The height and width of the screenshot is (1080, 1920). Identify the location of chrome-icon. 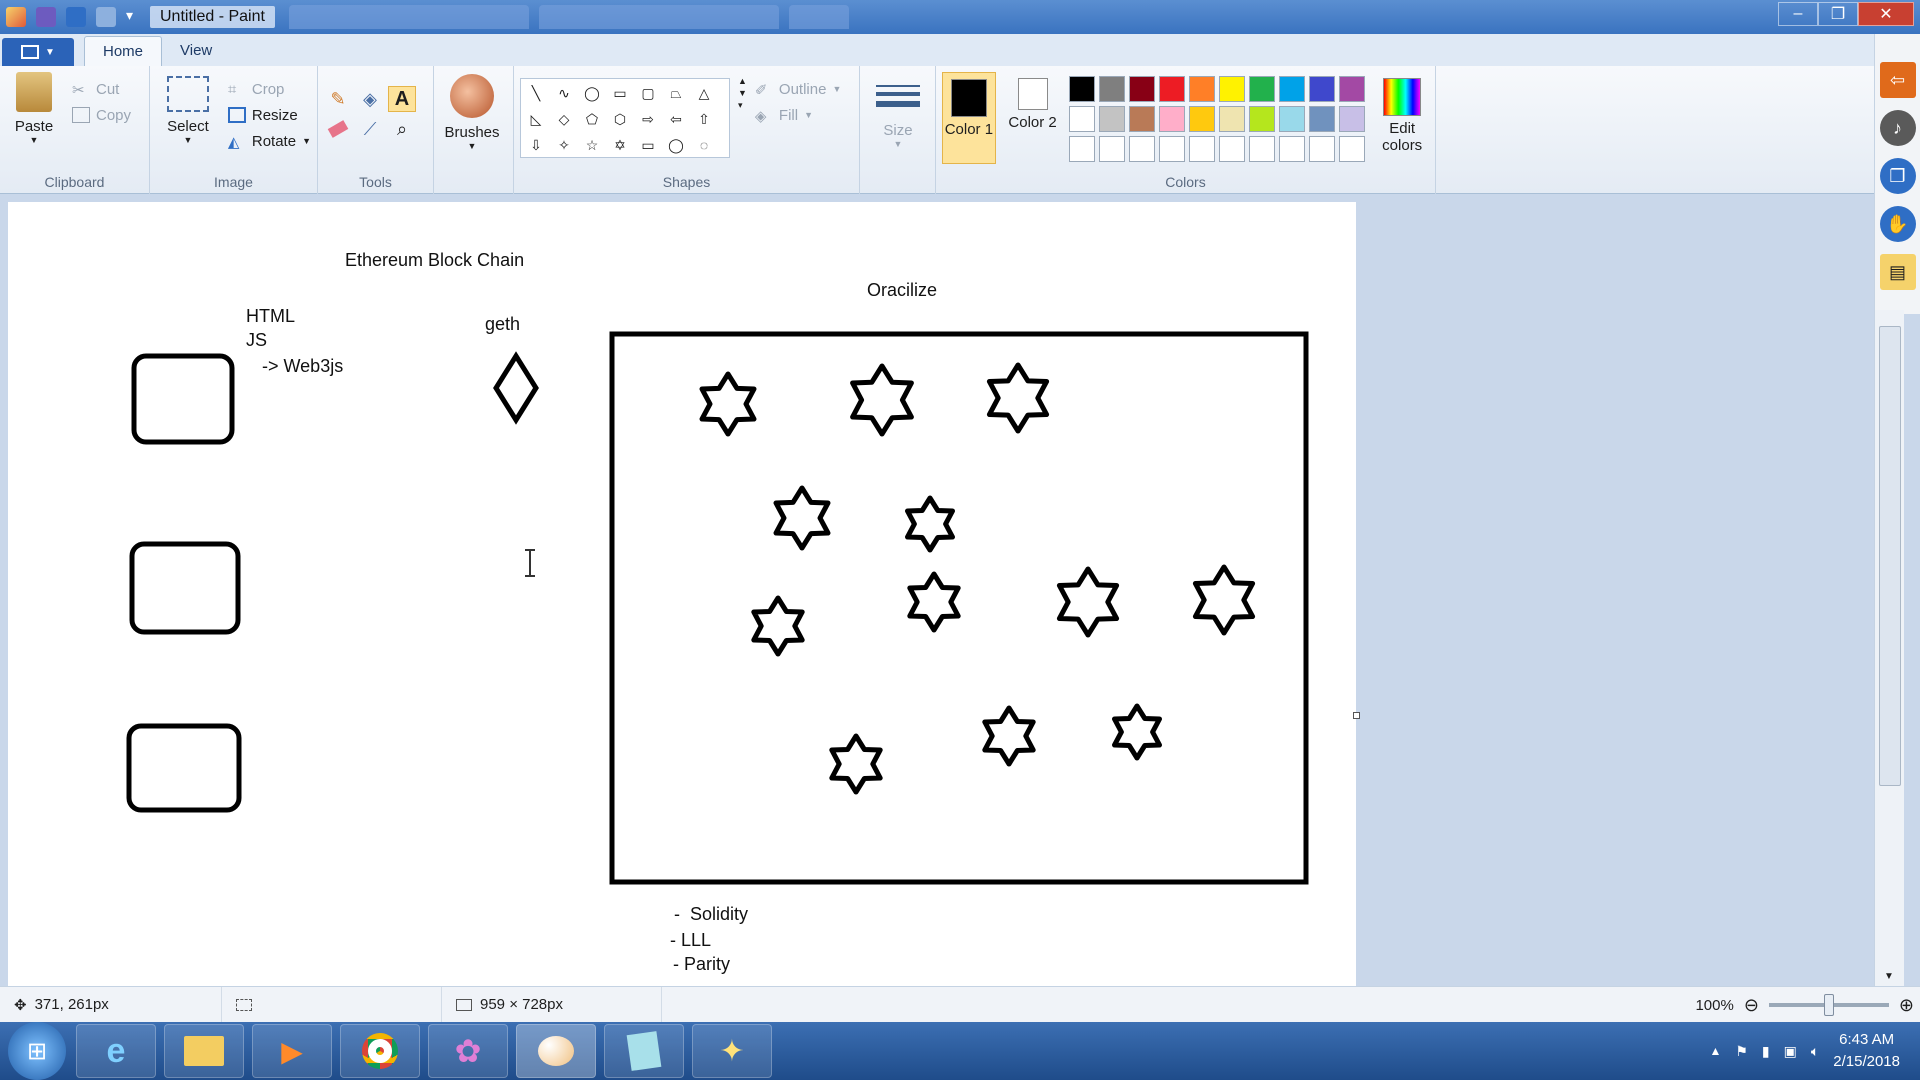
(380, 1051).